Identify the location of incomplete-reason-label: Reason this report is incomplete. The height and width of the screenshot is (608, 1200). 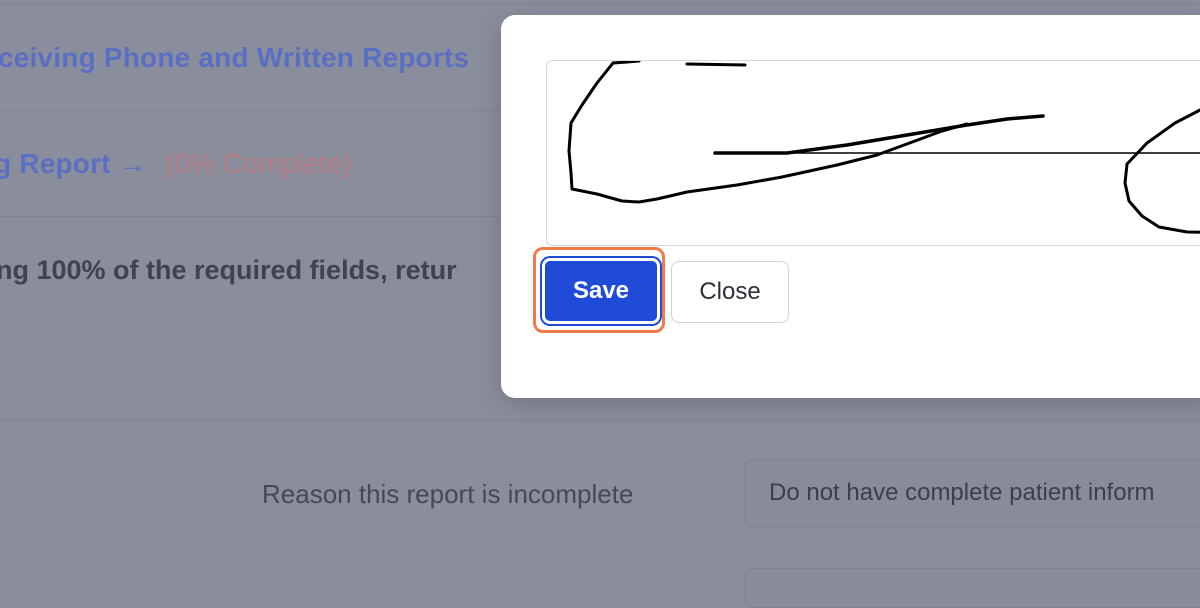
(448, 494).